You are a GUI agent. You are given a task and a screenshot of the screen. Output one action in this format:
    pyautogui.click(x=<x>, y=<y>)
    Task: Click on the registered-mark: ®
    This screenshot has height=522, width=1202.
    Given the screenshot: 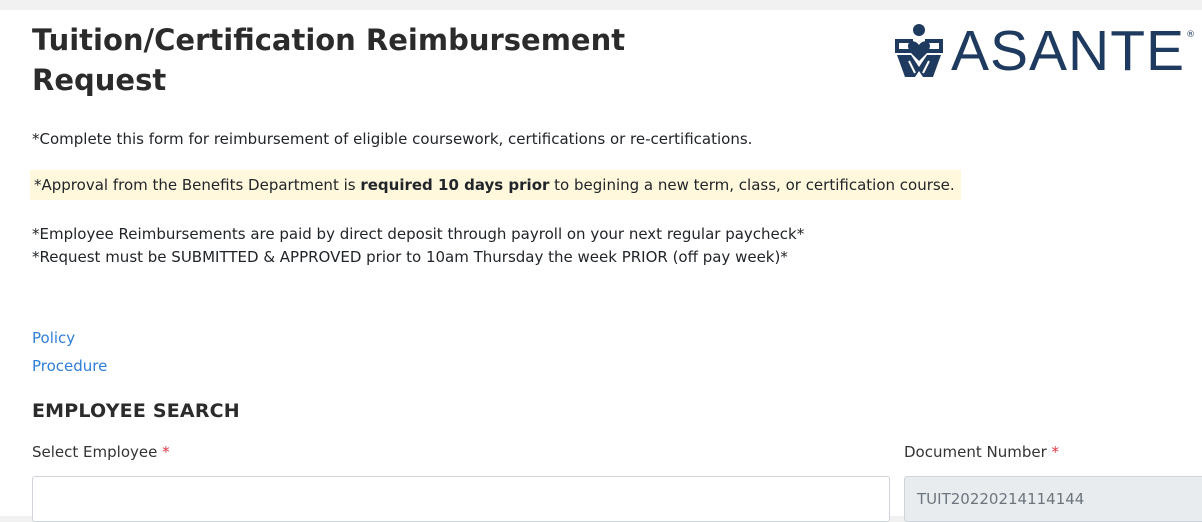 What is the action you would take?
    pyautogui.click(x=1191, y=35)
    